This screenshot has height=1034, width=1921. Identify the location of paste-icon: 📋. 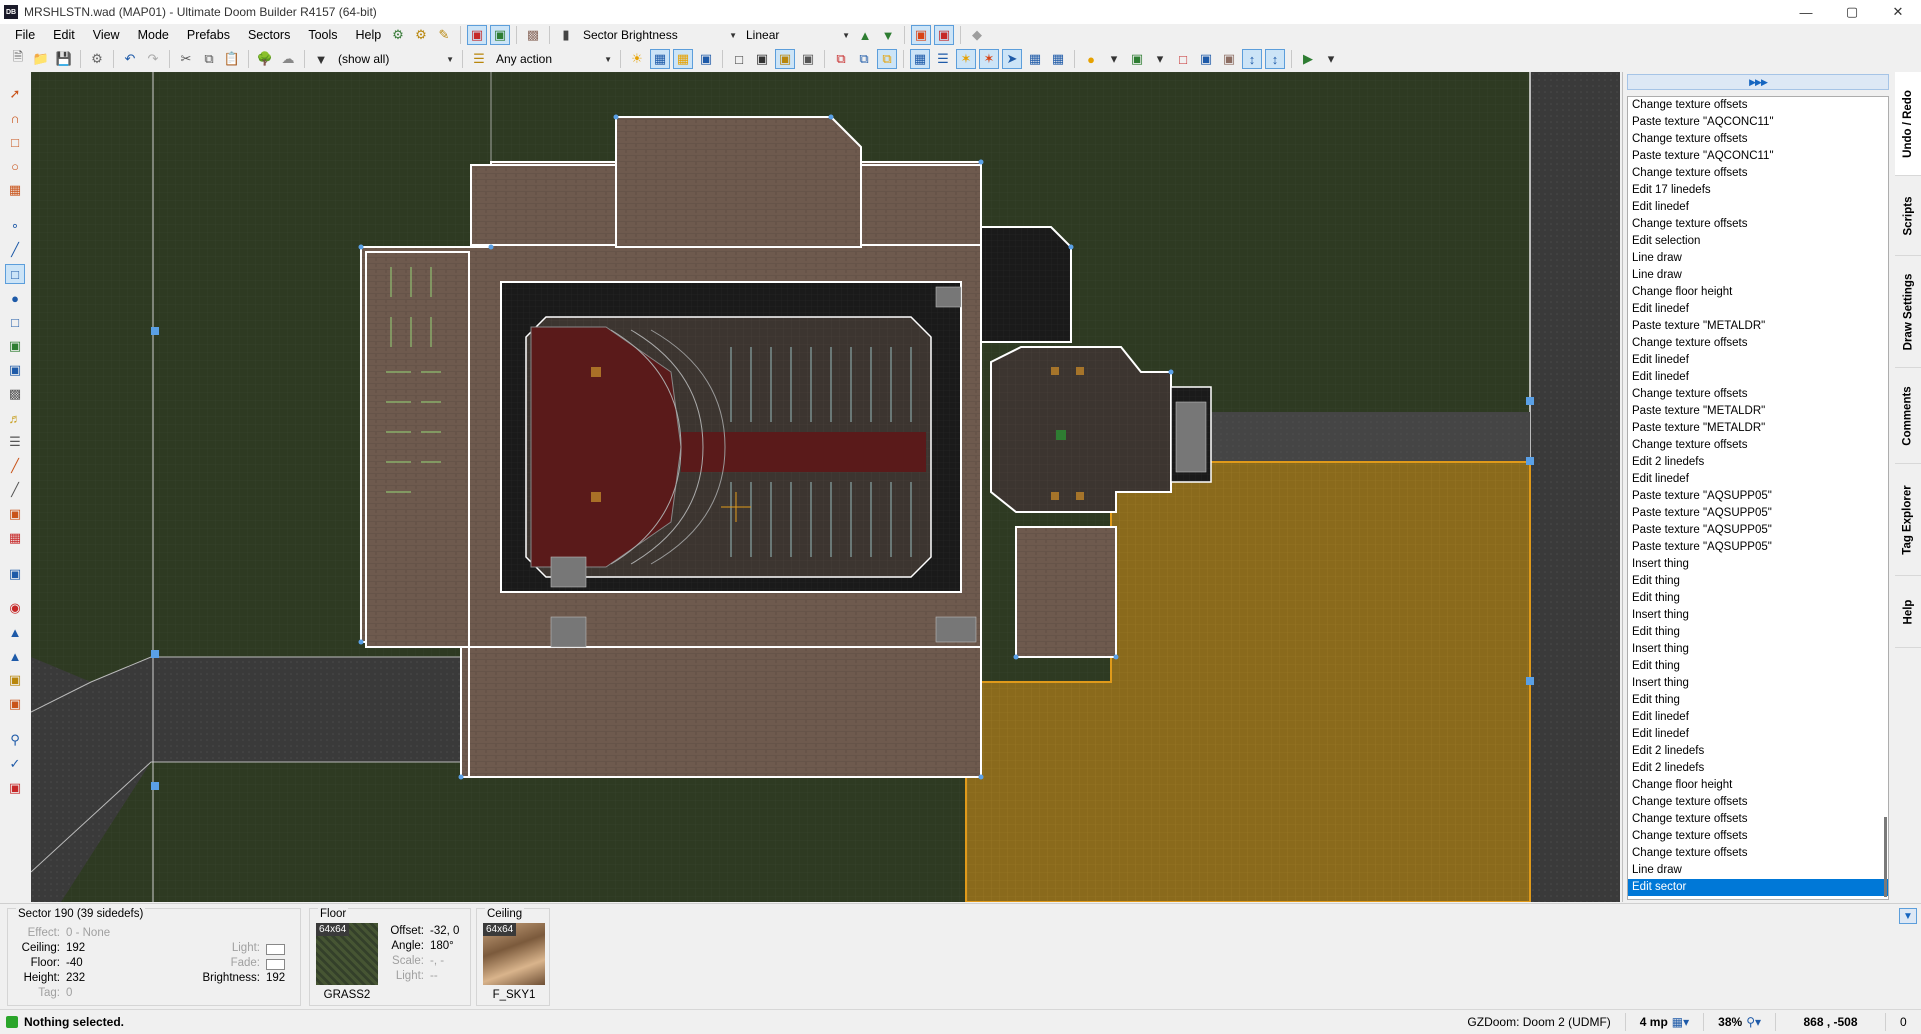
(232, 59).